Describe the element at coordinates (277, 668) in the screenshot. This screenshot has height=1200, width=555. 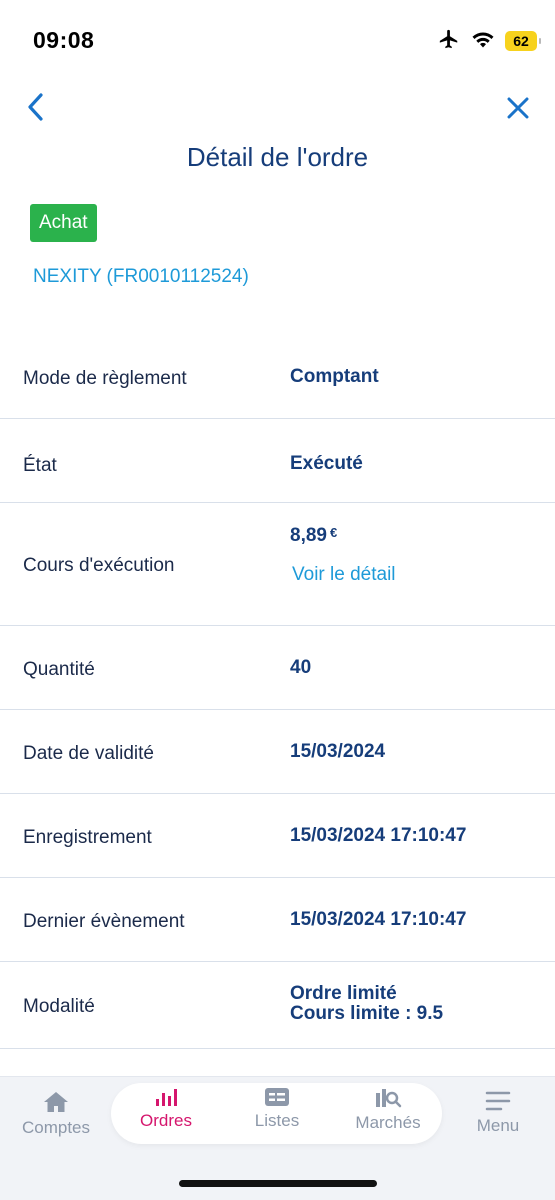
I see `detail-row-quantity: Quantité 40` at that location.